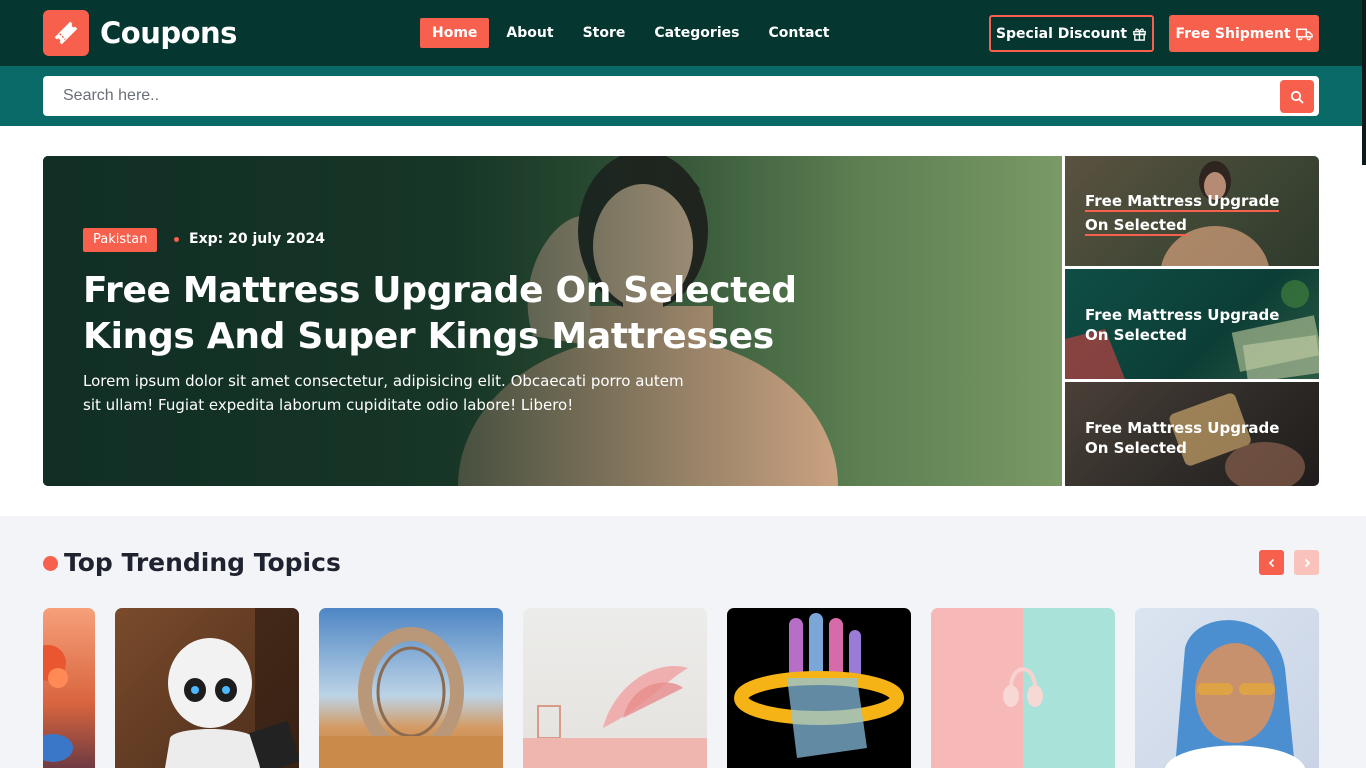 This screenshot has width=1366, height=768. I want to click on headphones-image, so click(1023, 687).